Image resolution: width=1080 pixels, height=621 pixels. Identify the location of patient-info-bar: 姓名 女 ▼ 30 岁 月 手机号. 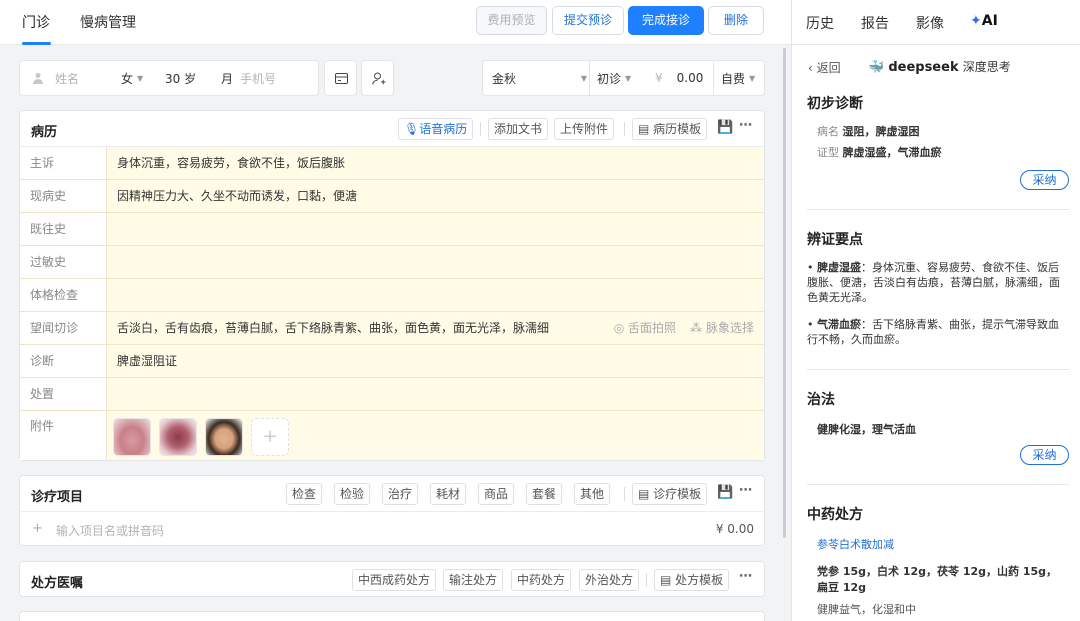
(169, 78).